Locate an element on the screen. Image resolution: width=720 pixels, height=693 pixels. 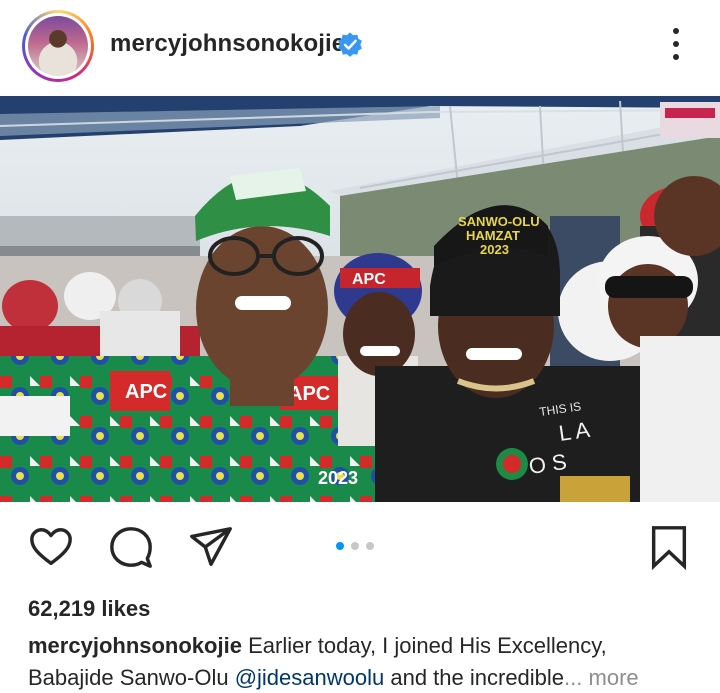
likes-count: 62,219 likes is located at coordinates (89, 609).